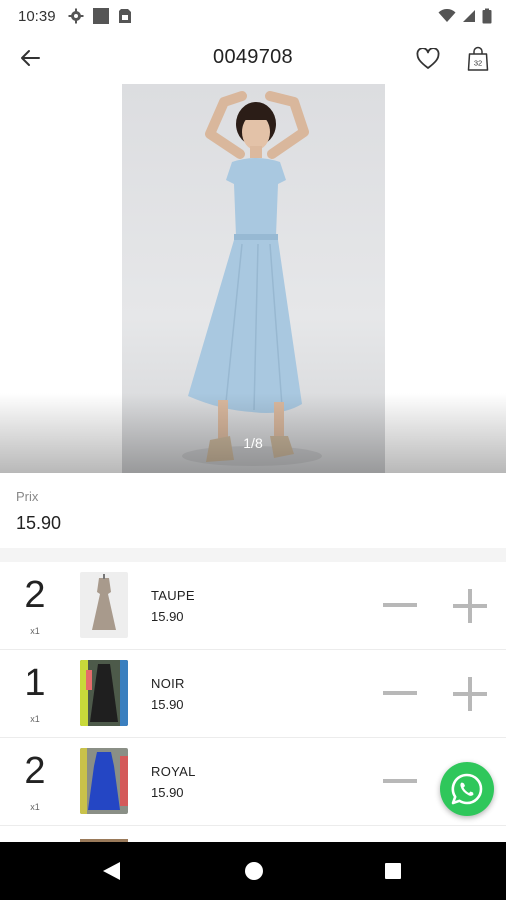 This screenshot has width=506, height=900. I want to click on cart-count: 32, so click(478, 63).